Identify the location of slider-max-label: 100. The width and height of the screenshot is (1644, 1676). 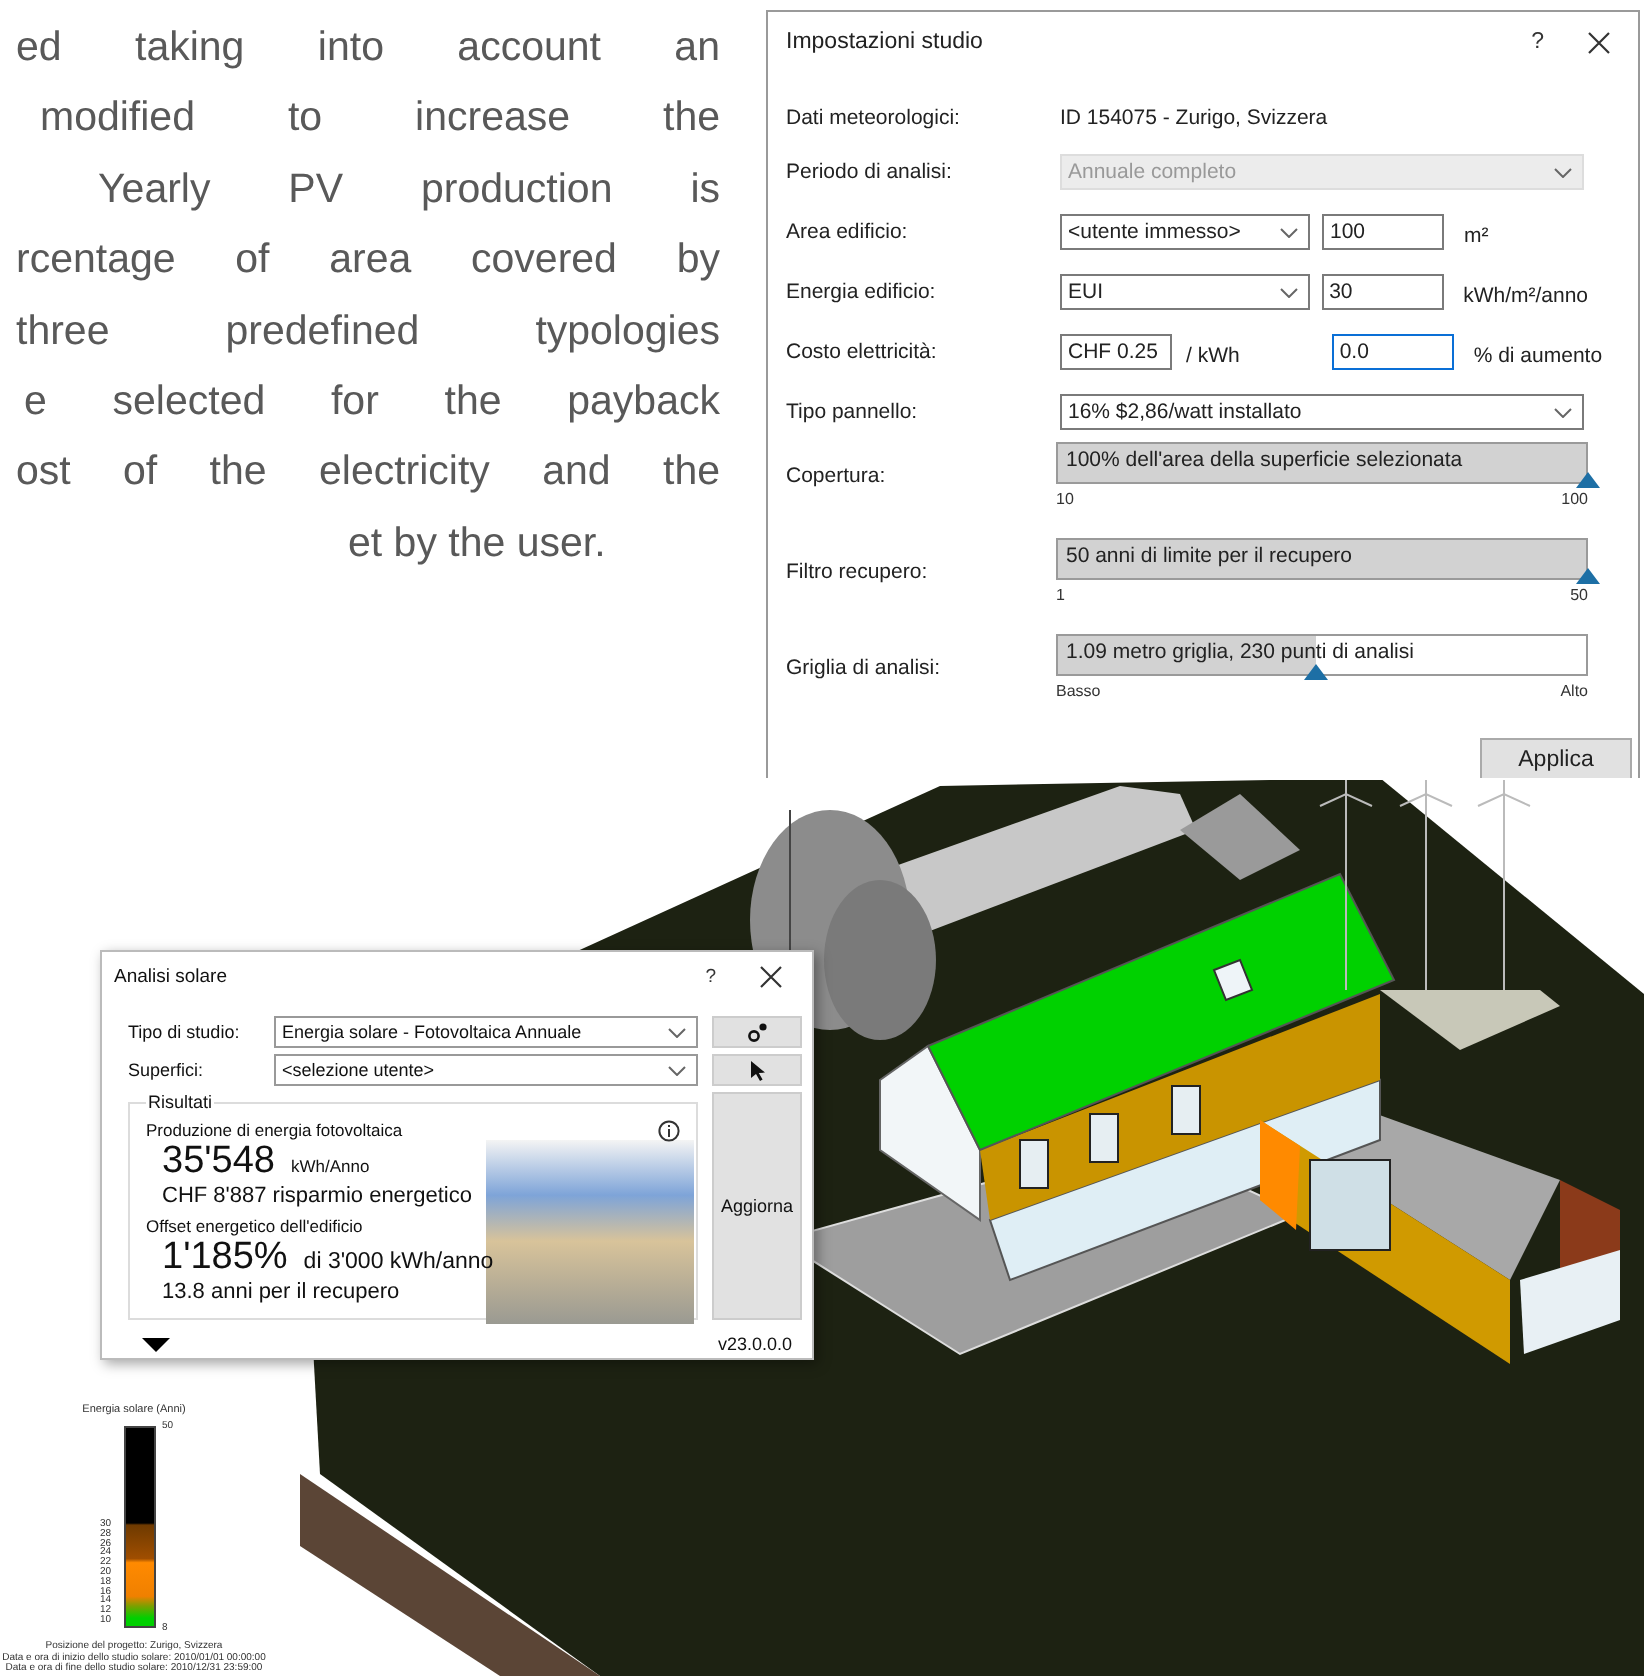
(1574, 499).